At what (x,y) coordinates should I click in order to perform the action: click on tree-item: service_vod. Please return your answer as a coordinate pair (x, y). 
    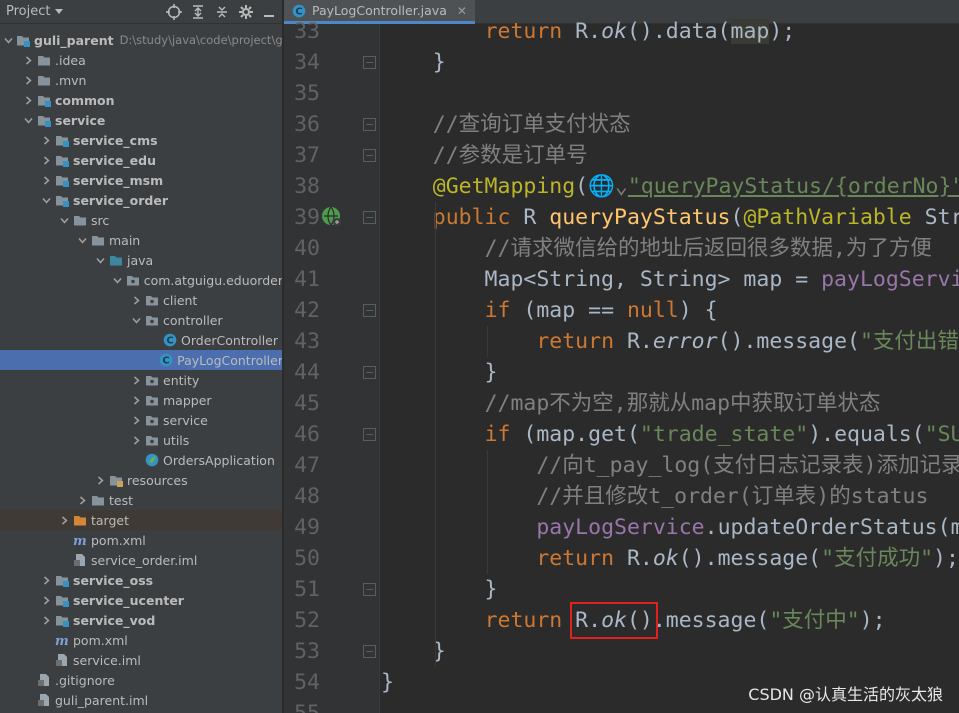
    Looking at the image, I should click on (141, 620).